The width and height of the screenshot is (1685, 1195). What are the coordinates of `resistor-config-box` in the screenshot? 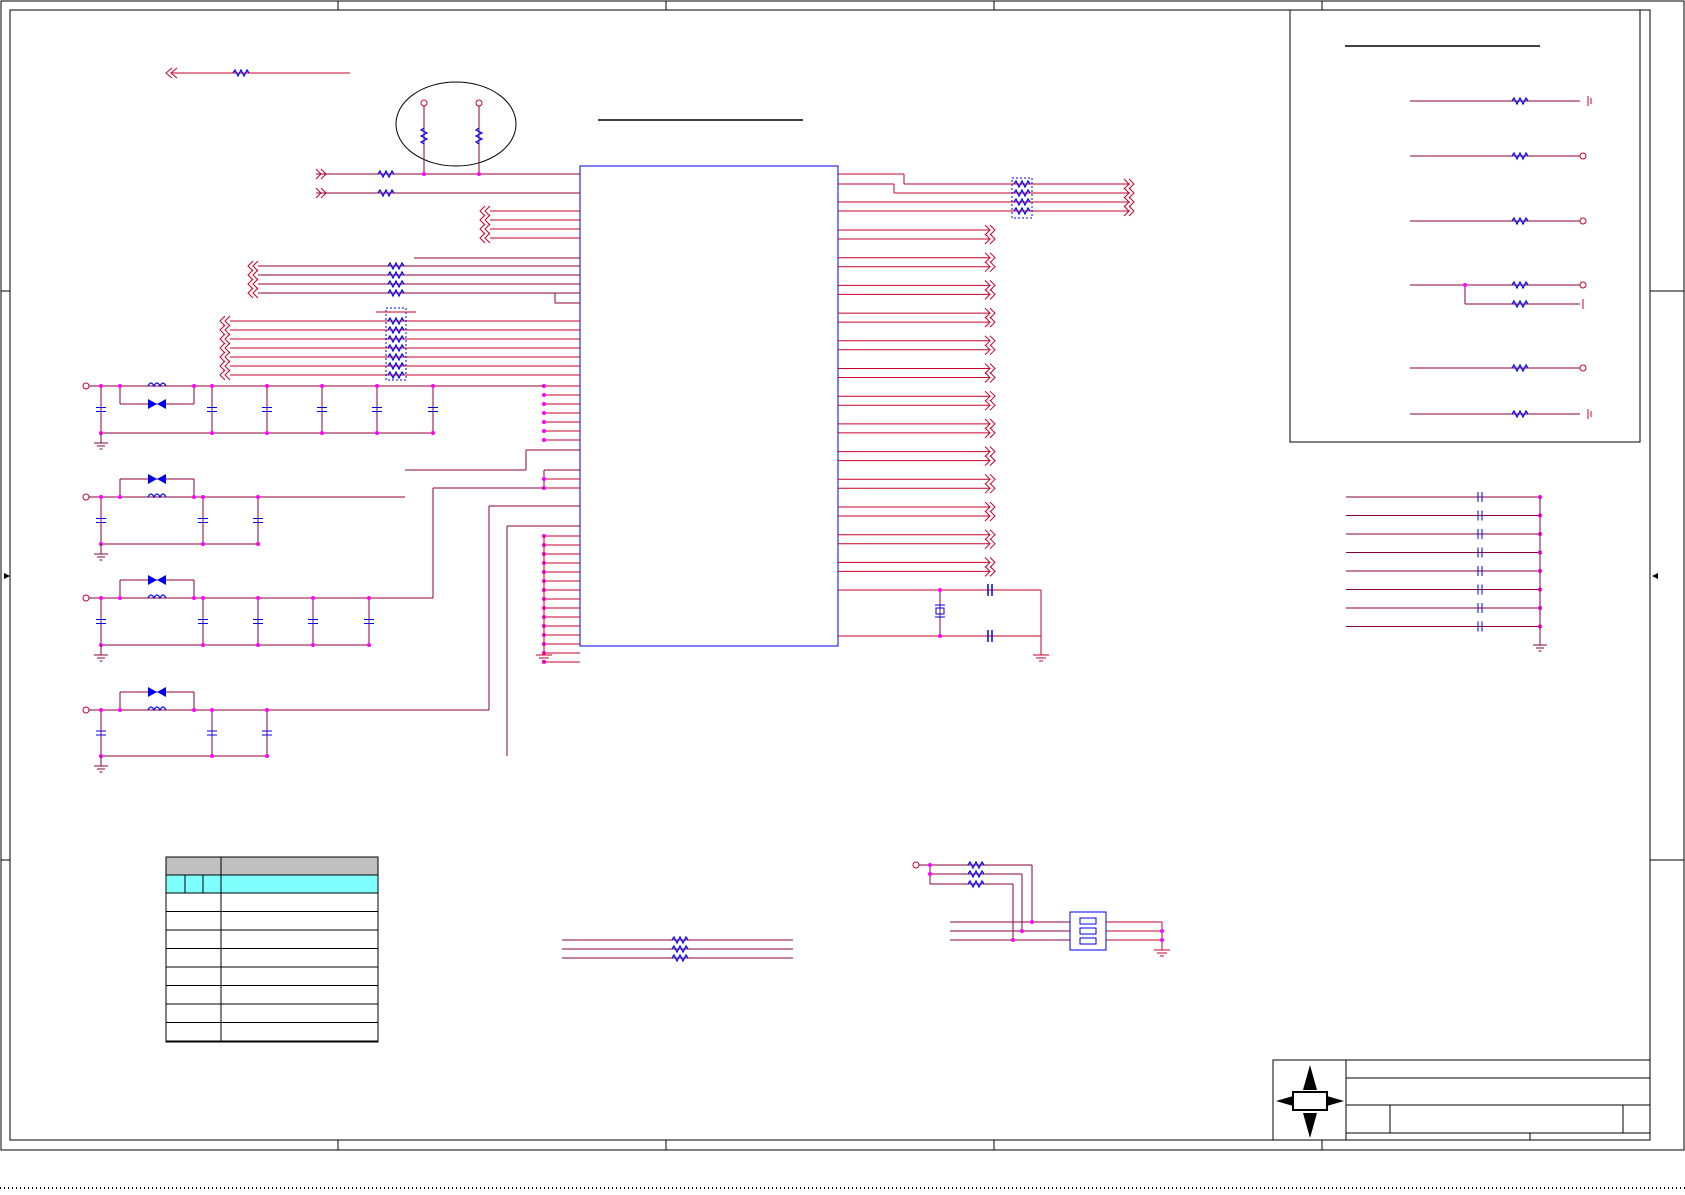 It's located at (1465, 226).